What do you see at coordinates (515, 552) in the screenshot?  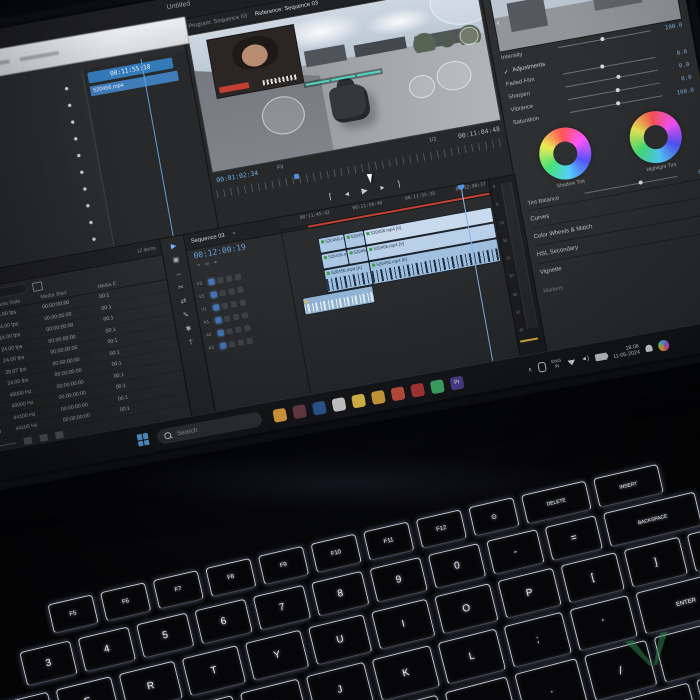 I see `keyboard-key: -` at bounding box center [515, 552].